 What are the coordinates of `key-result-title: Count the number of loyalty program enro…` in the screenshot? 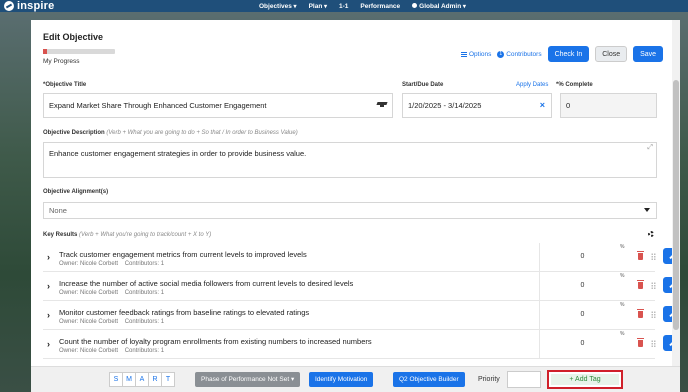 It's located at (215, 341).